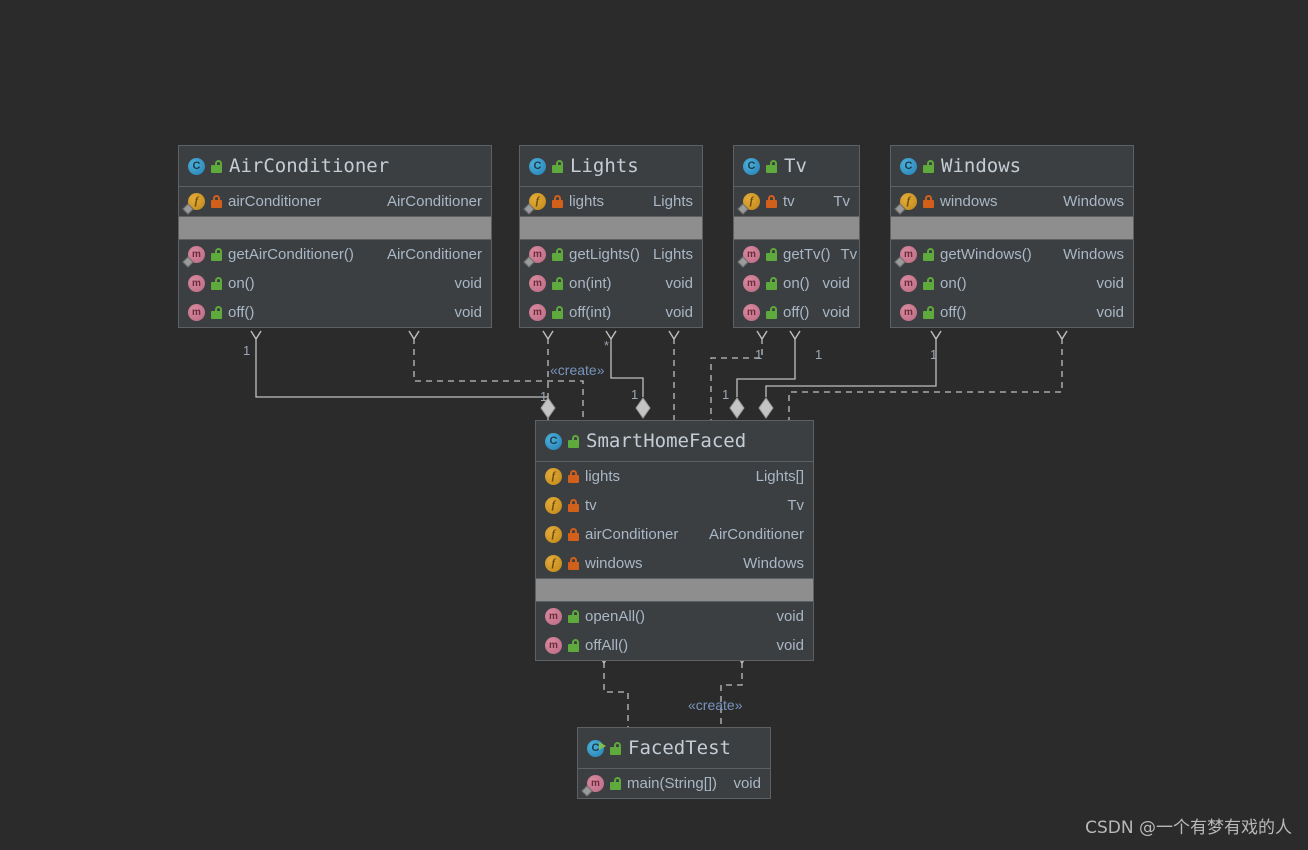 This screenshot has height=850, width=1308. Describe the element at coordinates (1012, 254) in the screenshot. I see `method-row: m getWindows() Windows` at that location.